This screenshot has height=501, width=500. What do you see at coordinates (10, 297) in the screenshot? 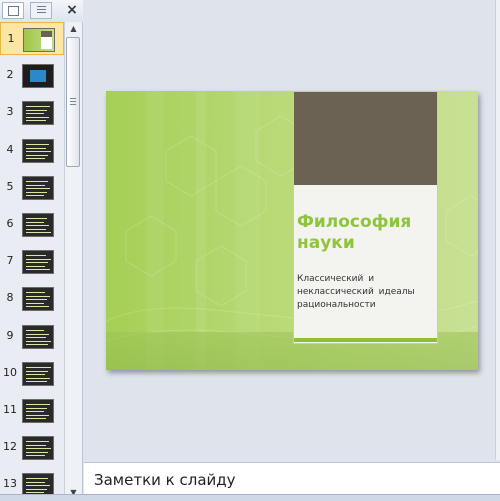
I see `slide-number: 8` at bounding box center [10, 297].